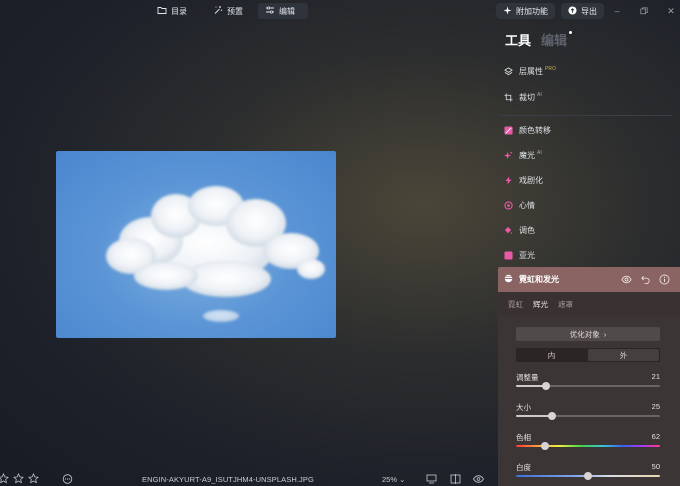 The image size is (680, 486). What do you see at coordinates (527, 230) in the screenshot?
I see `tool-label: 调色` at bounding box center [527, 230].